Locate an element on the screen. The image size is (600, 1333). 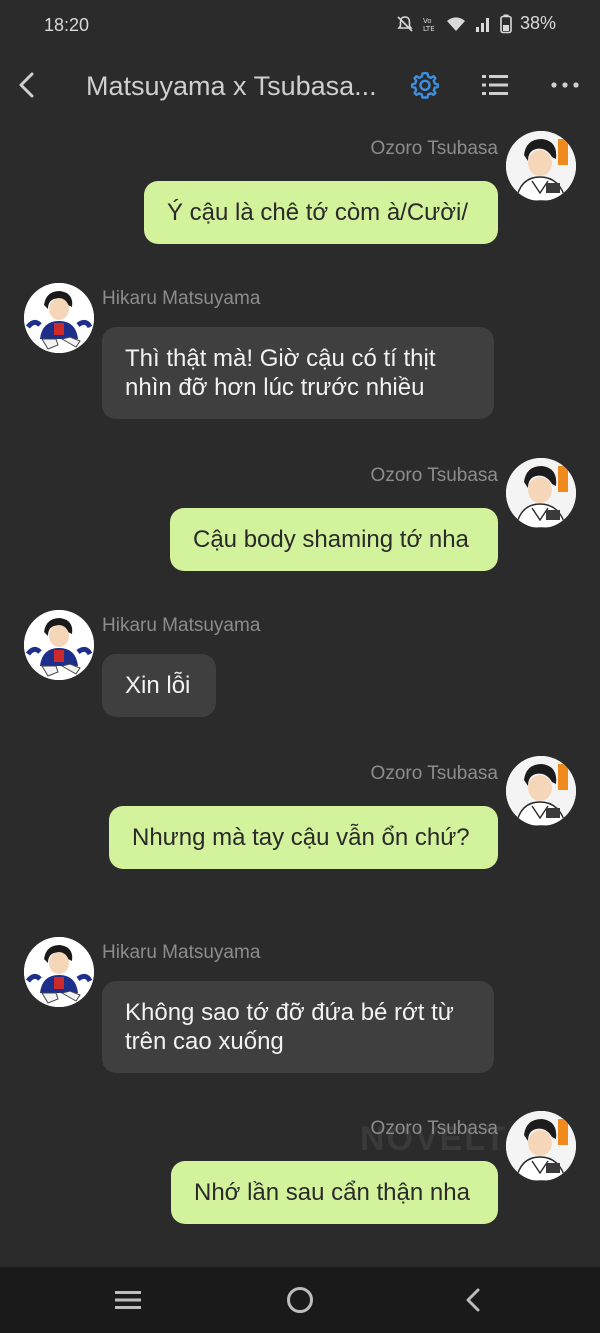
list-button is located at coordinates (495, 85).